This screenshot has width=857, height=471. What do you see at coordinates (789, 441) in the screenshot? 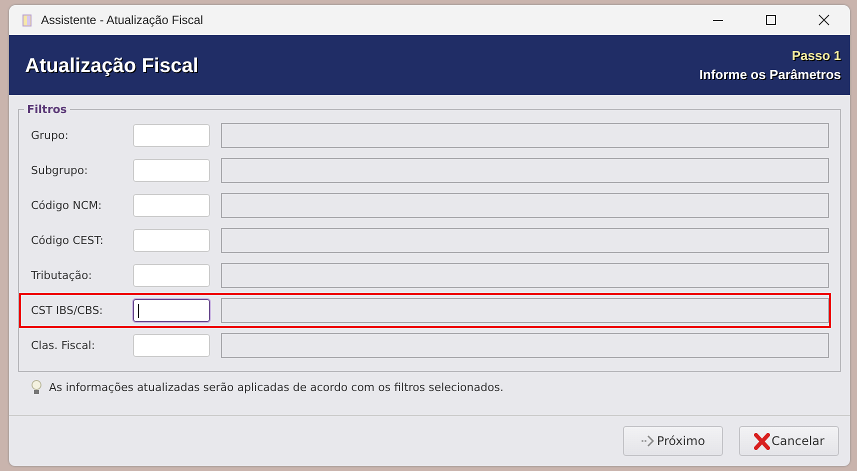
I see `cancel-button: Cancelar` at bounding box center [789, 441].